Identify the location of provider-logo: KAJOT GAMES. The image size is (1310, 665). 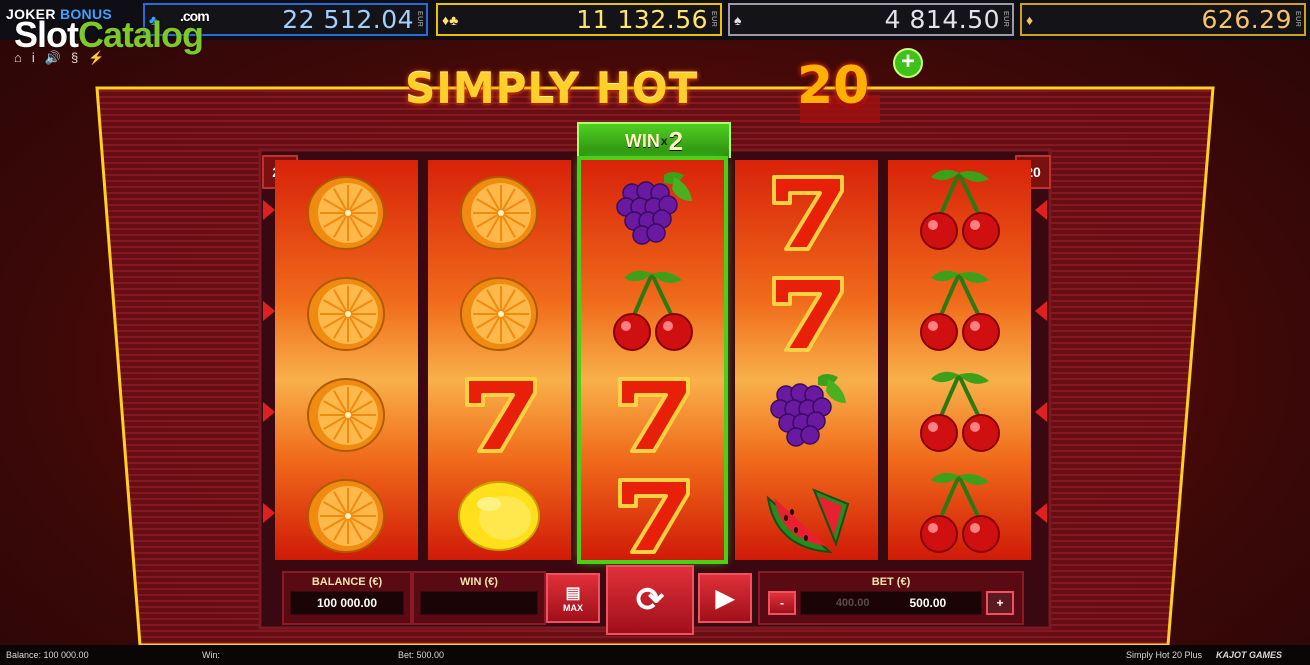
(1249, 655).